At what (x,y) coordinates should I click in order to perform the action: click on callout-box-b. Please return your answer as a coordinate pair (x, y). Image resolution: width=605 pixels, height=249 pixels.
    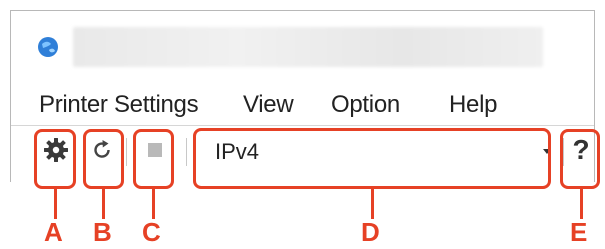
    Looking at the image, I should click on (103, 159).